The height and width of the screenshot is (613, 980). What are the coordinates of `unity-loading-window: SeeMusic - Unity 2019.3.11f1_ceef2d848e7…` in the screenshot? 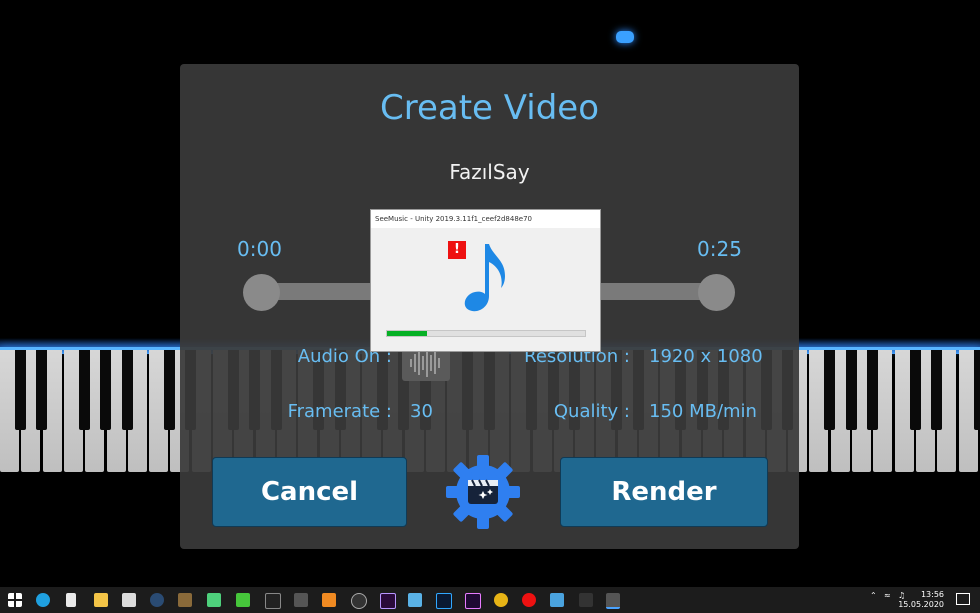 It's located at (485, 280).